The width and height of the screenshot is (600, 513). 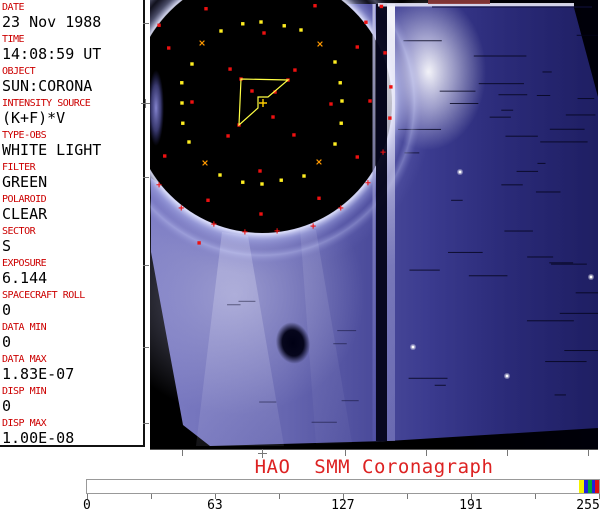 What do you see at coordinates (72, 112) in the screenshot?
I see `metadata-field-intensity-source: INTENSITY SOURCE (K+F)*V` at bounding box center [72, 112].